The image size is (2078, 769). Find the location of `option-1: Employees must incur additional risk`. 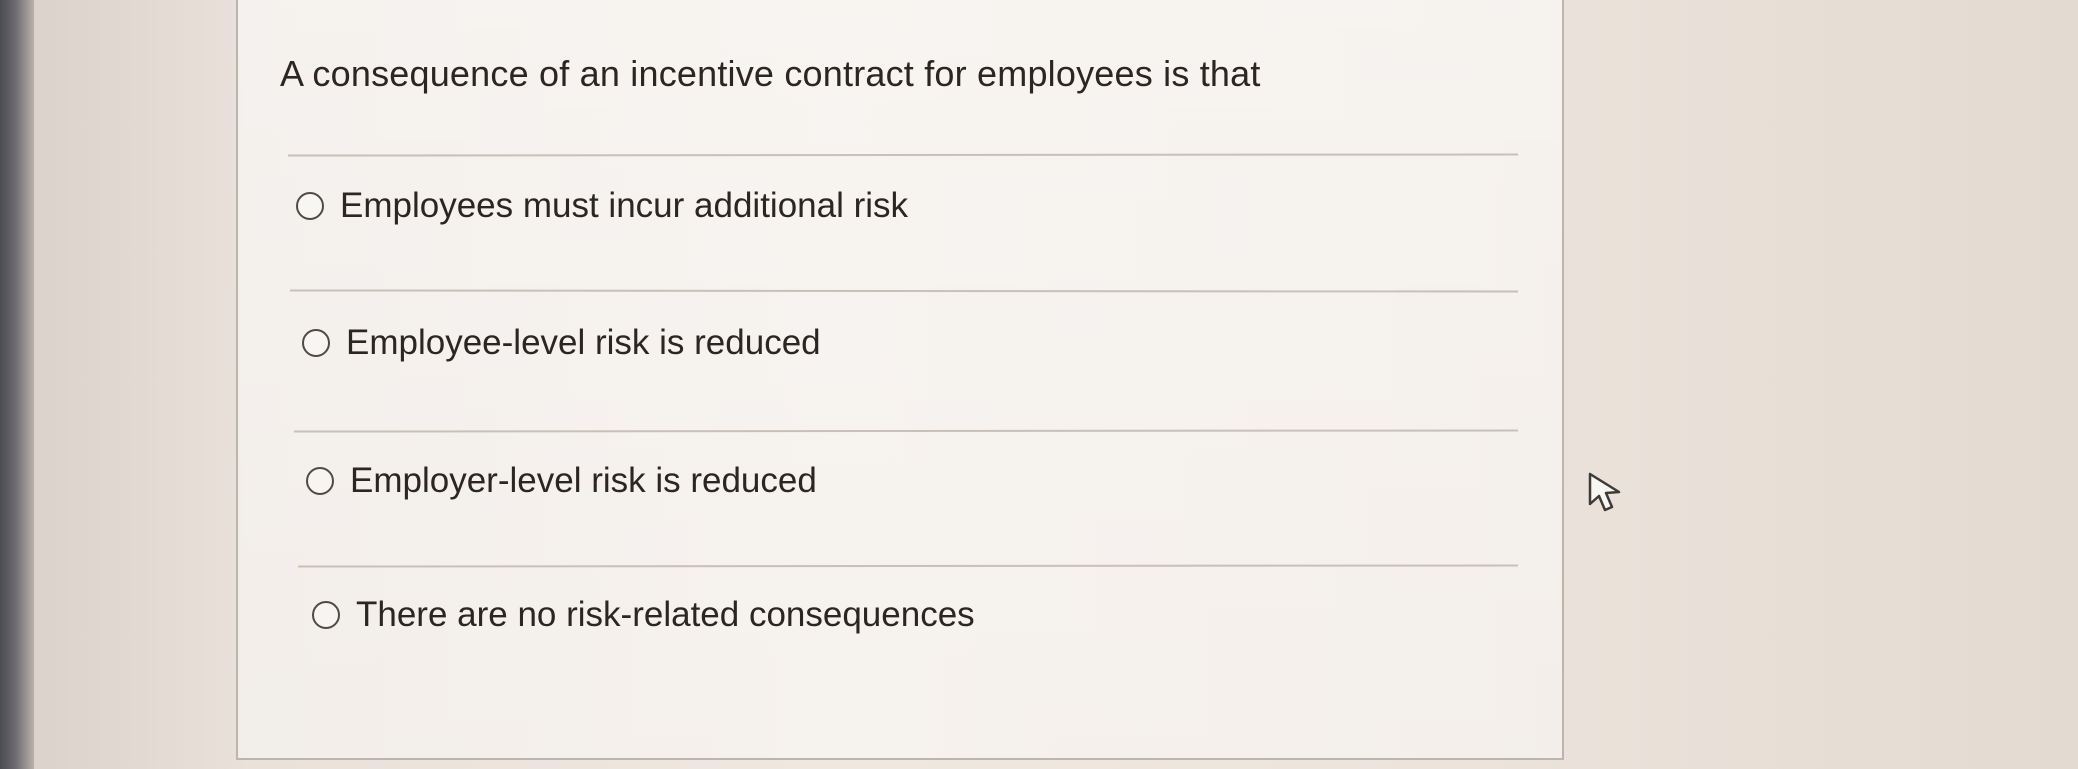

option-1: Employees must incur additional risk is located at coordinates (602, 206).